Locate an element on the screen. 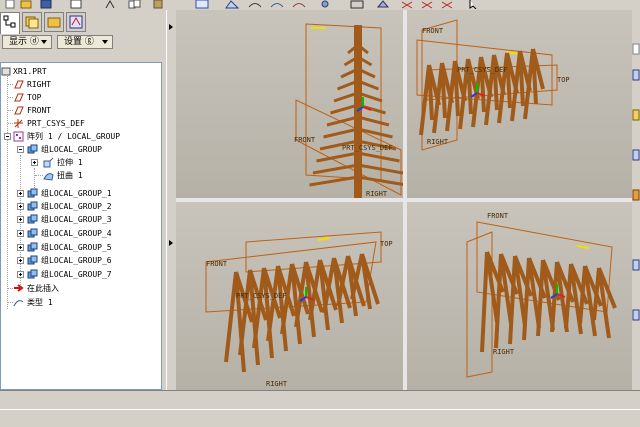 The height and width of the screenshot is (427, 640). panel-tabs is located at coordinates (83, 22).